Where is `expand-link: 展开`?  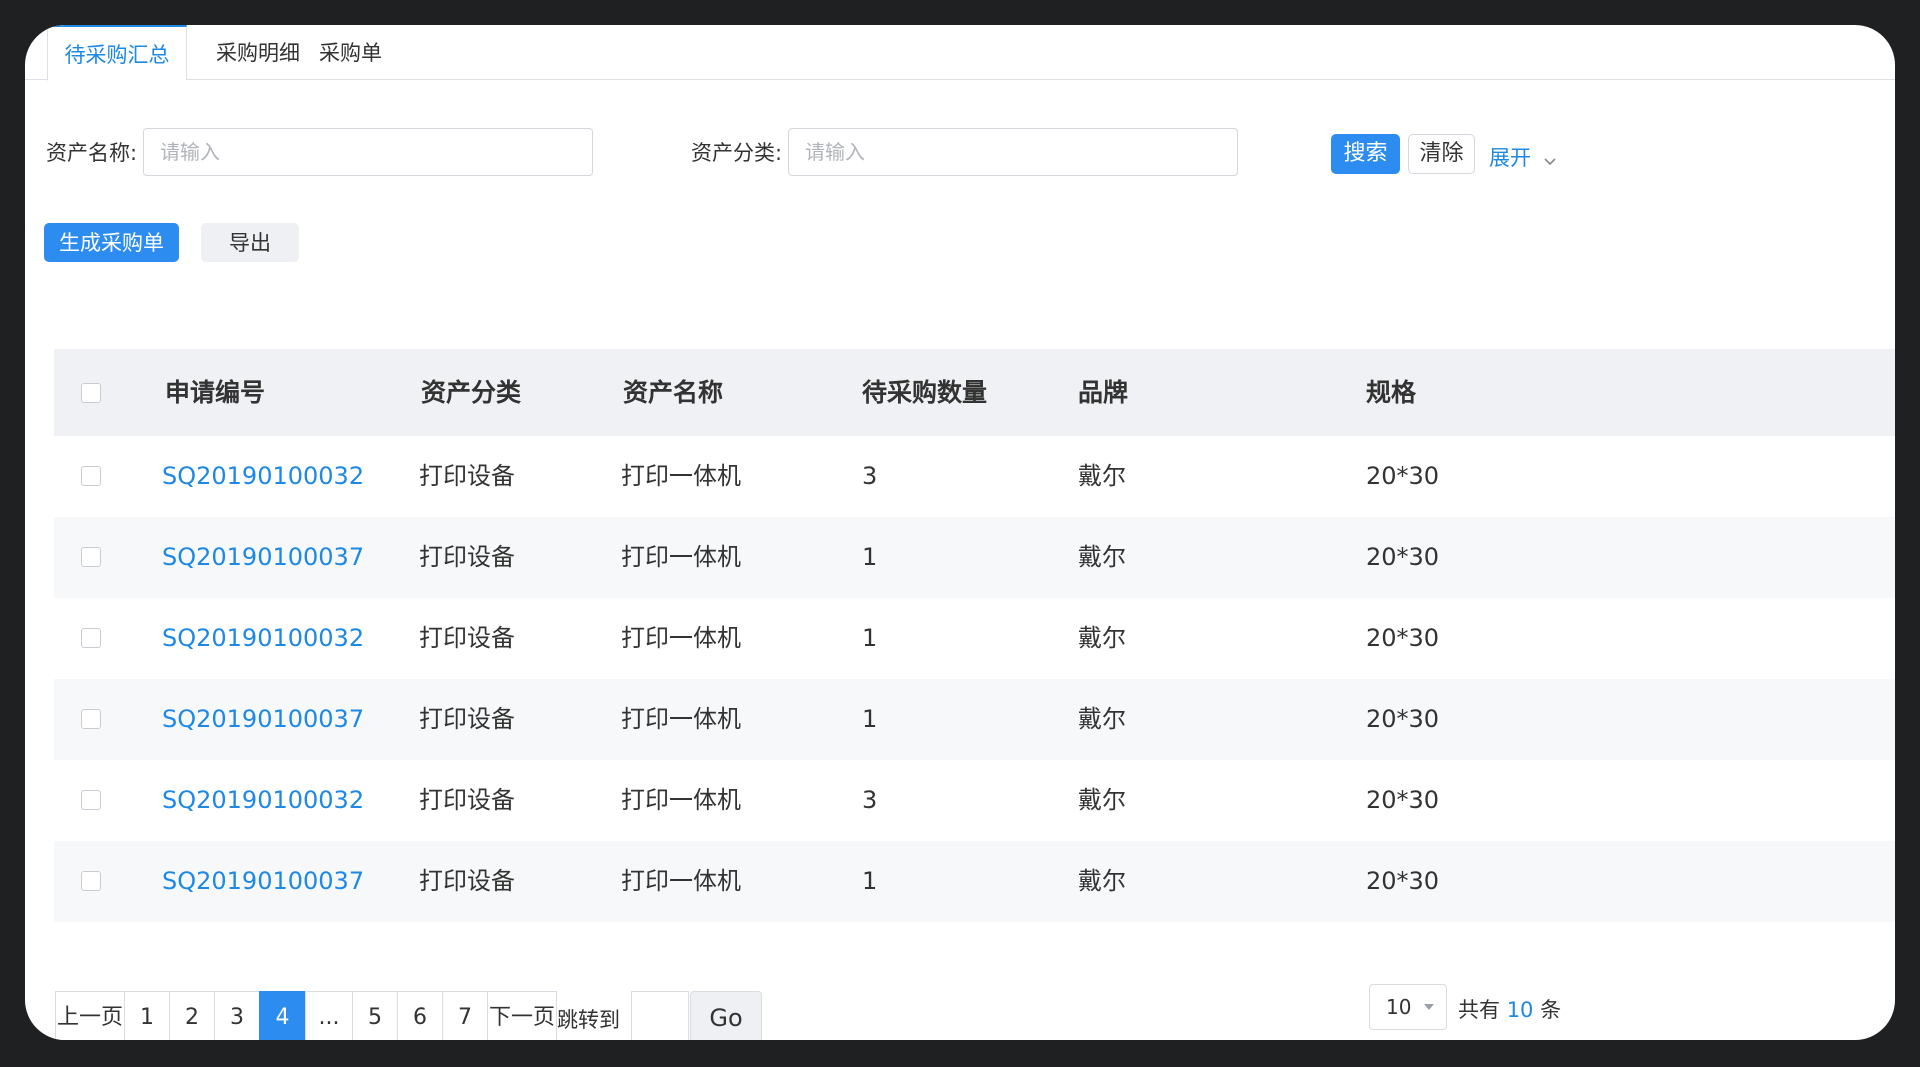
expand-link: 展开 is located at coordinates (1522, 157).